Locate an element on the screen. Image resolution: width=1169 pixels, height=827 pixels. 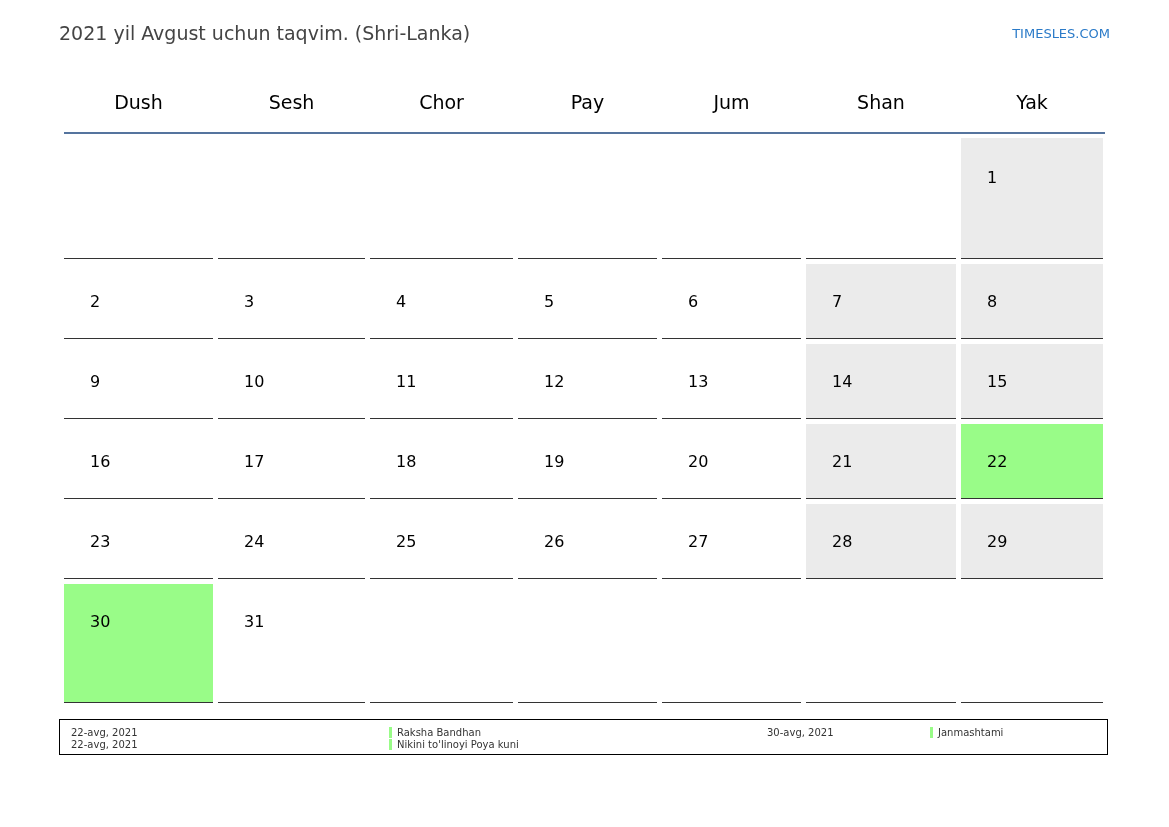
day-number: 31 is located at coordinates (254, 621).